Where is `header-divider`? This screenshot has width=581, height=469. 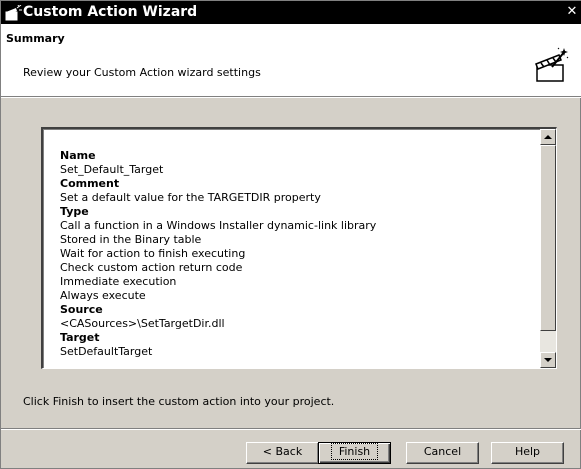
header-divider is located at coordinates (291, 97).